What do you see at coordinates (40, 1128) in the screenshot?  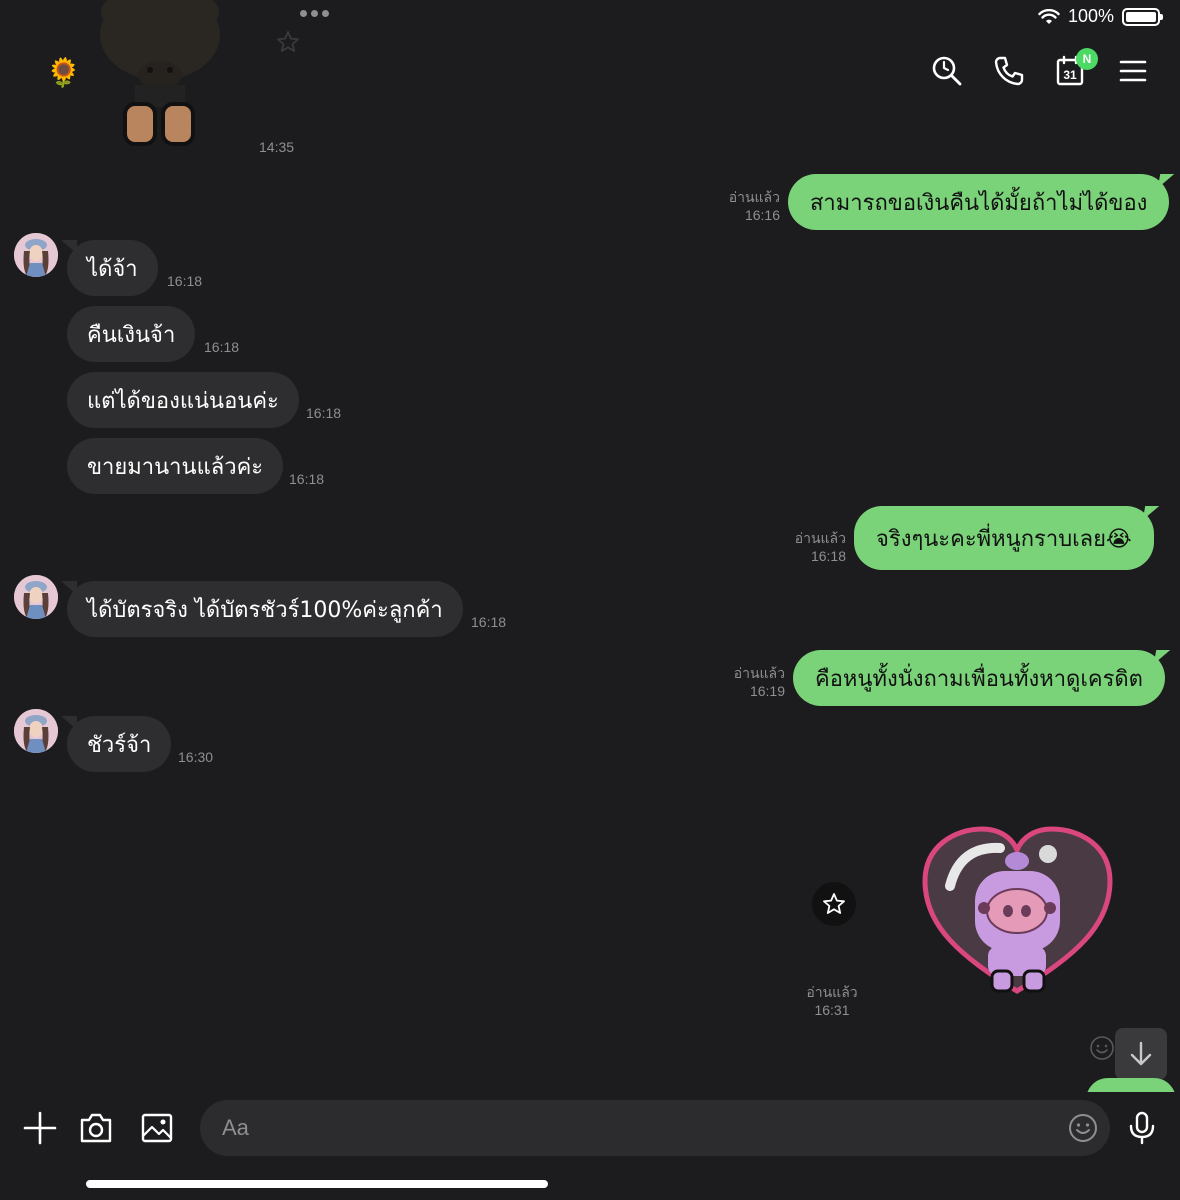 I see `plus-icon` at bounding box center [40, 1128].